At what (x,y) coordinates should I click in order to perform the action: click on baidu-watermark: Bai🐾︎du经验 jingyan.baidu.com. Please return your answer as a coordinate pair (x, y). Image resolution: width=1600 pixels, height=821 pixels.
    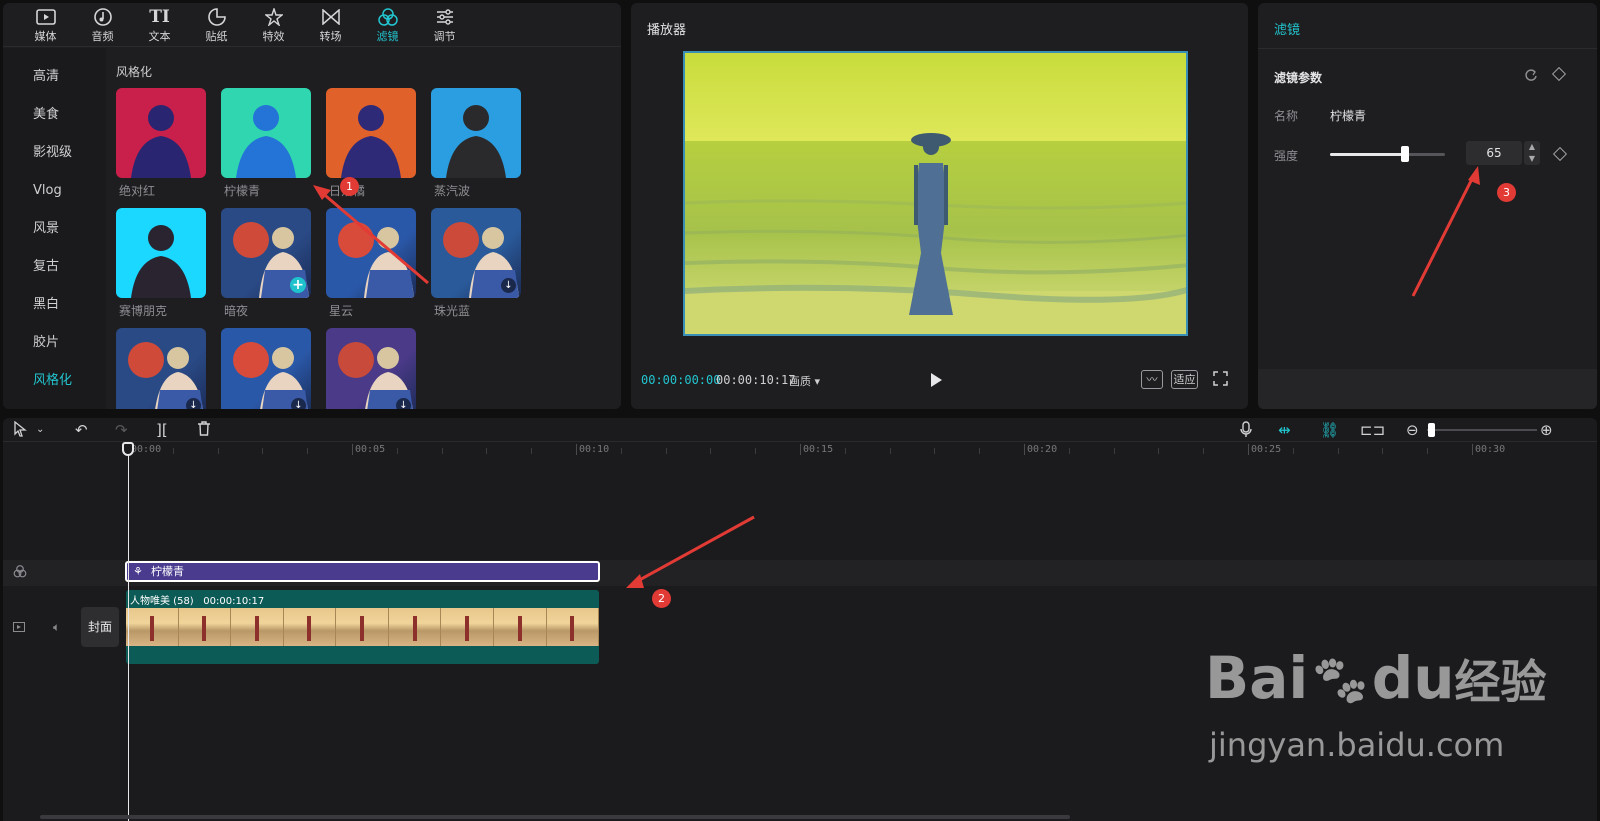
    Looking at the image, I should click on (1385, 700).